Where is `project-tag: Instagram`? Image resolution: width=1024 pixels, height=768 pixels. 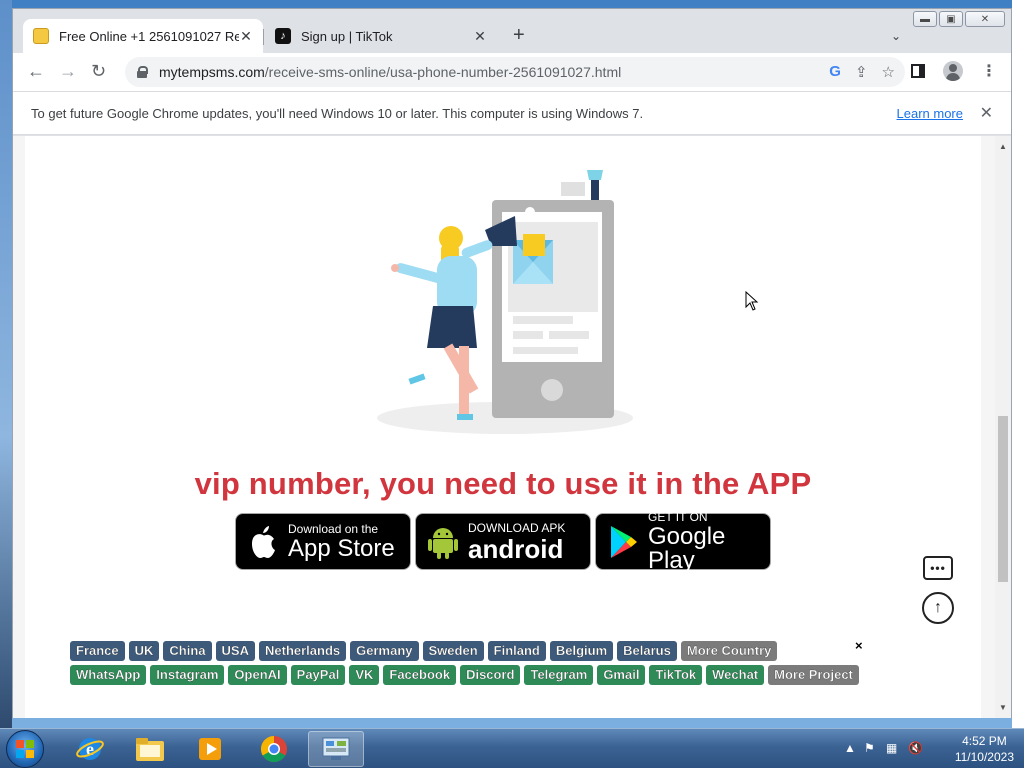 project-tag: Instagram is located at coordinates (187, 675).